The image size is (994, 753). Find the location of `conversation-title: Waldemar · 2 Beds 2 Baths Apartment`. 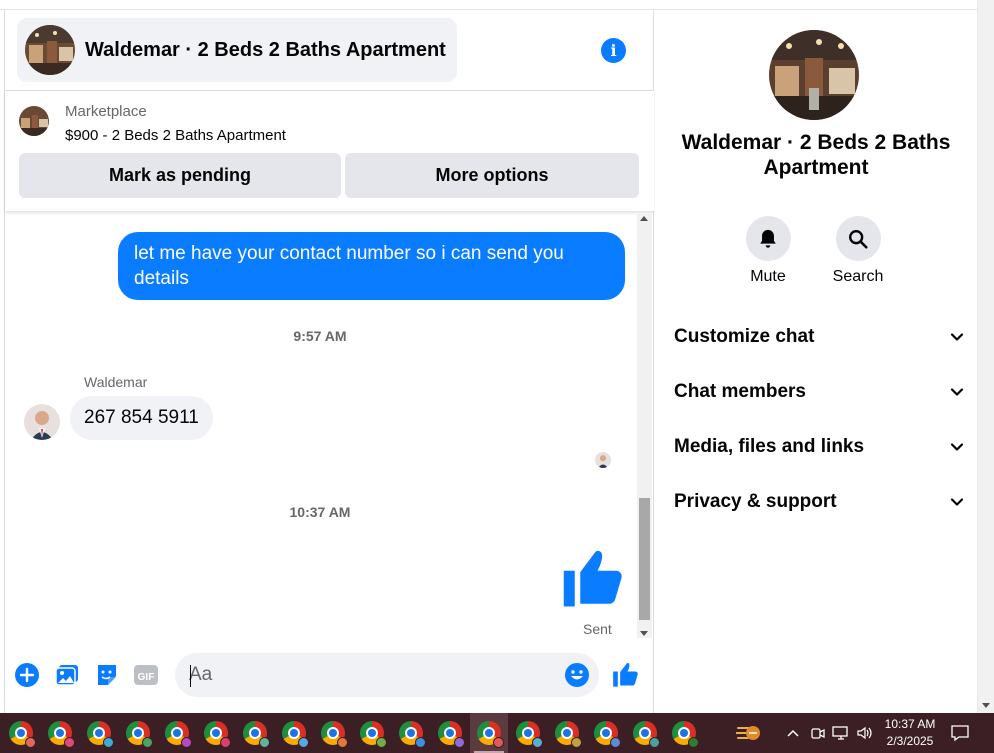

conversation-title: Waldemar · 2 Beds 2 Baths Apartment is located at coordinates (265, 49).